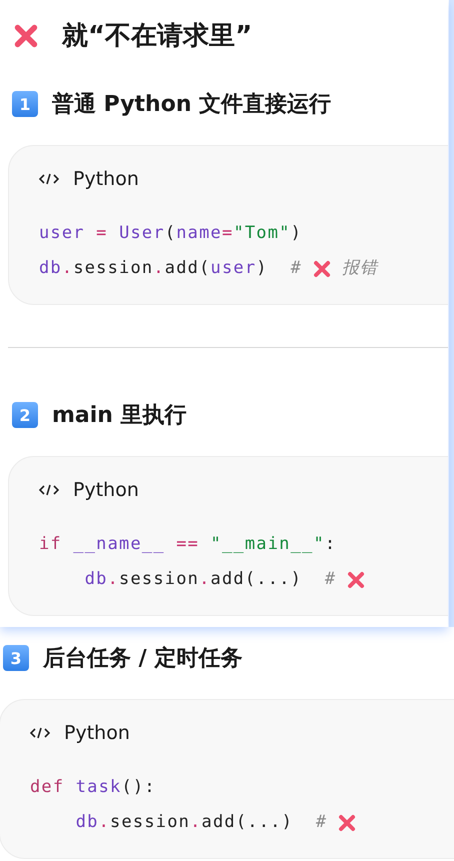 This screenshot has width=454, height=861. I want to click on section-heading: 普通 Python 文件直接运行, so click(192, 104).